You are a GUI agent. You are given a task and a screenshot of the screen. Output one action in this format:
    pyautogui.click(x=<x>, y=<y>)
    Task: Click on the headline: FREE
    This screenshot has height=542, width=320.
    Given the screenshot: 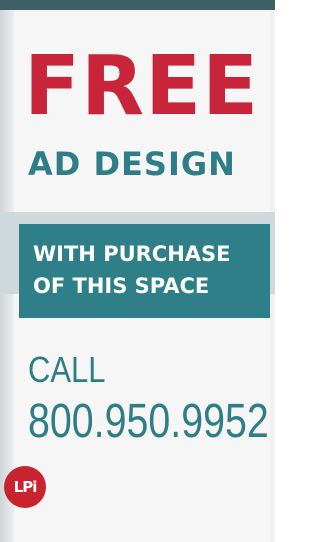 What is the action you would take?
    pyautogui.click(x=142, y=86)
    